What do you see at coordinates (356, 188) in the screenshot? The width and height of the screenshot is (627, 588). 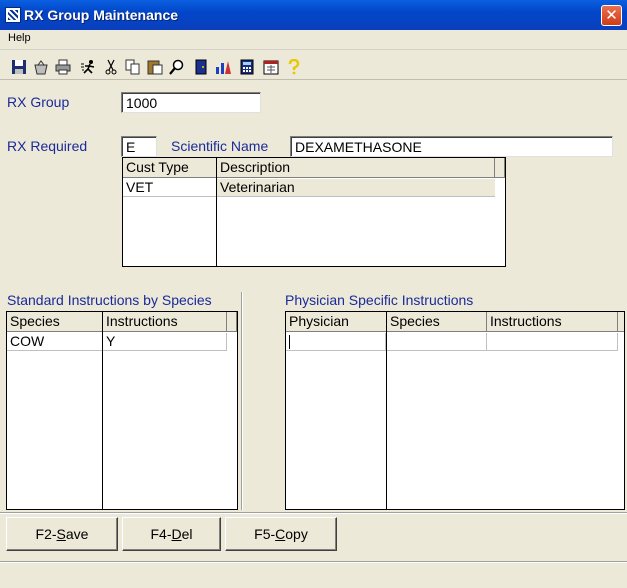 I see `table-cell-description: Veterinarian` at bounding box center [356, 188].